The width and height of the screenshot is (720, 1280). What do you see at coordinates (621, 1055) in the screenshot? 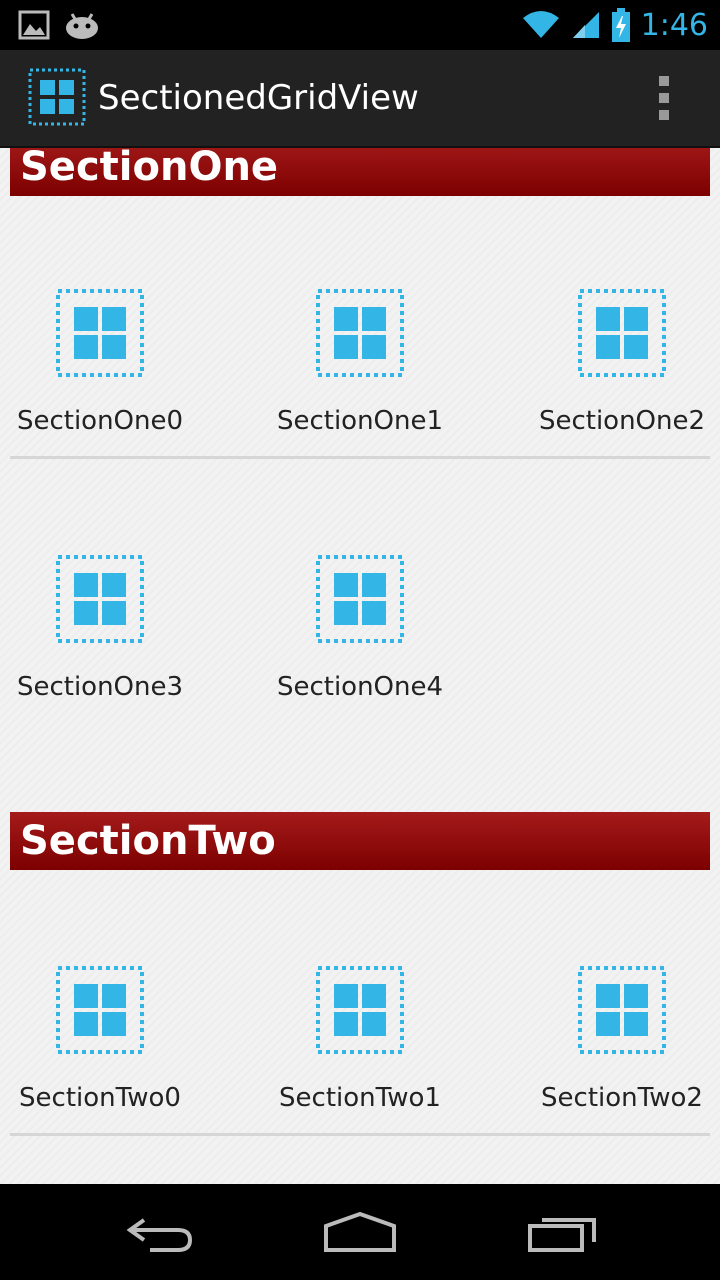
I see `grid-item-section-two-2: SectionTwo2` at bounding box center [621, 1055].